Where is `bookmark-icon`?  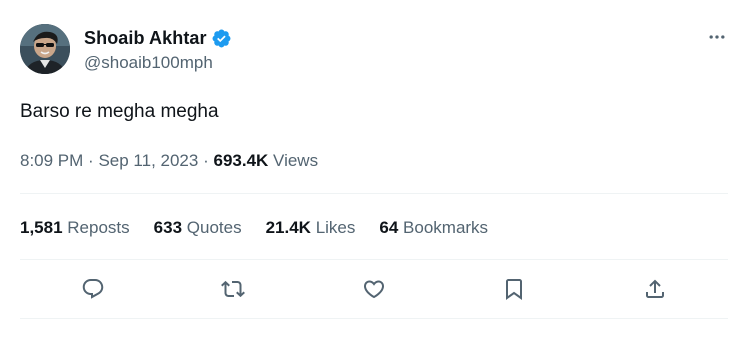
bookmark-icon is located at coordinates (514, 289).